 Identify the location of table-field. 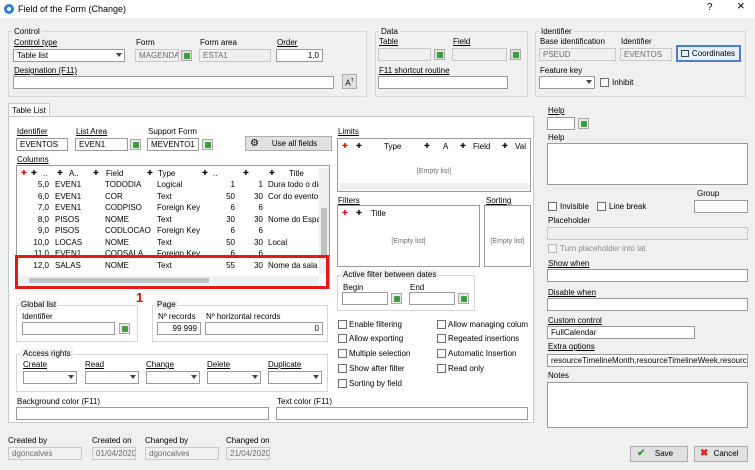
(404, 54).